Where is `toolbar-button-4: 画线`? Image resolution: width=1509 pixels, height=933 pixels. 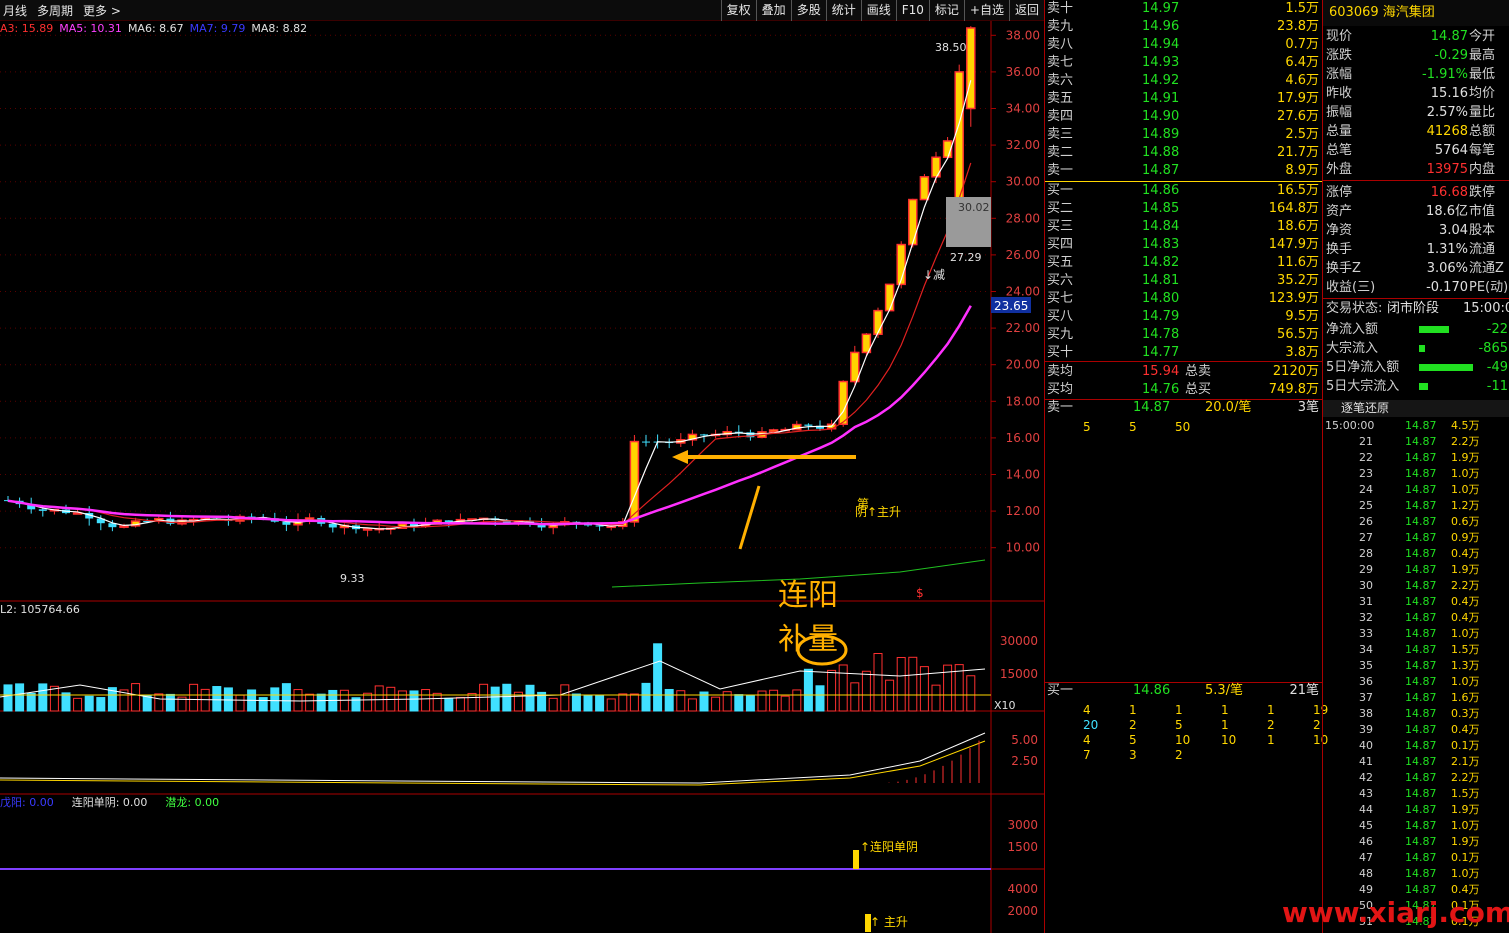 toolbar-button-4: 画线 is located at coordinates (878, 10).